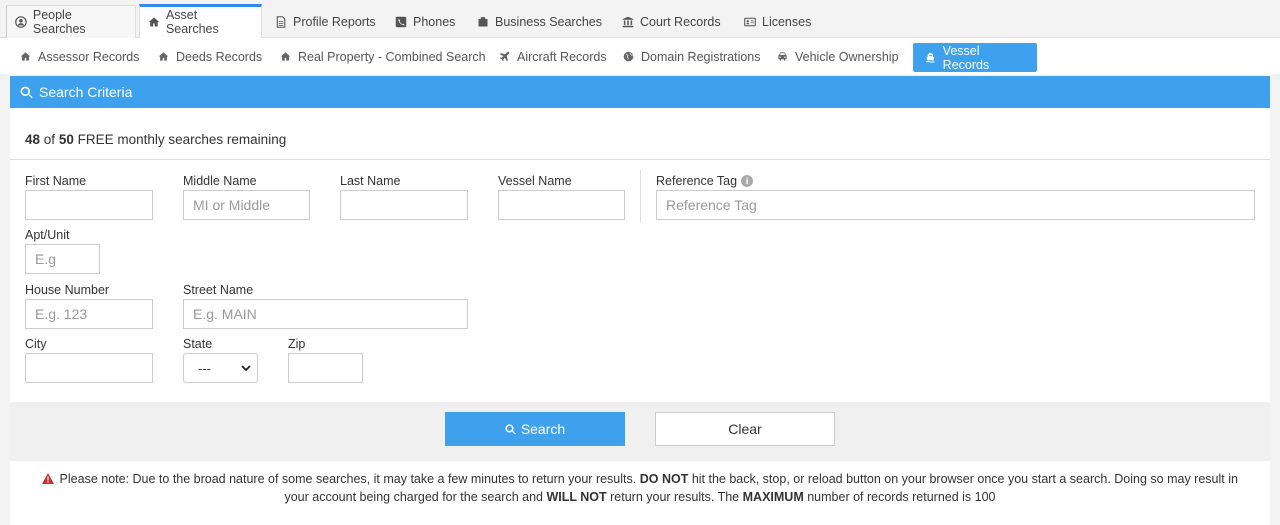  What do you see at coordinates (504, 56) in the screenshot?
I see `plane-icon` at bounding box center [504, 56].